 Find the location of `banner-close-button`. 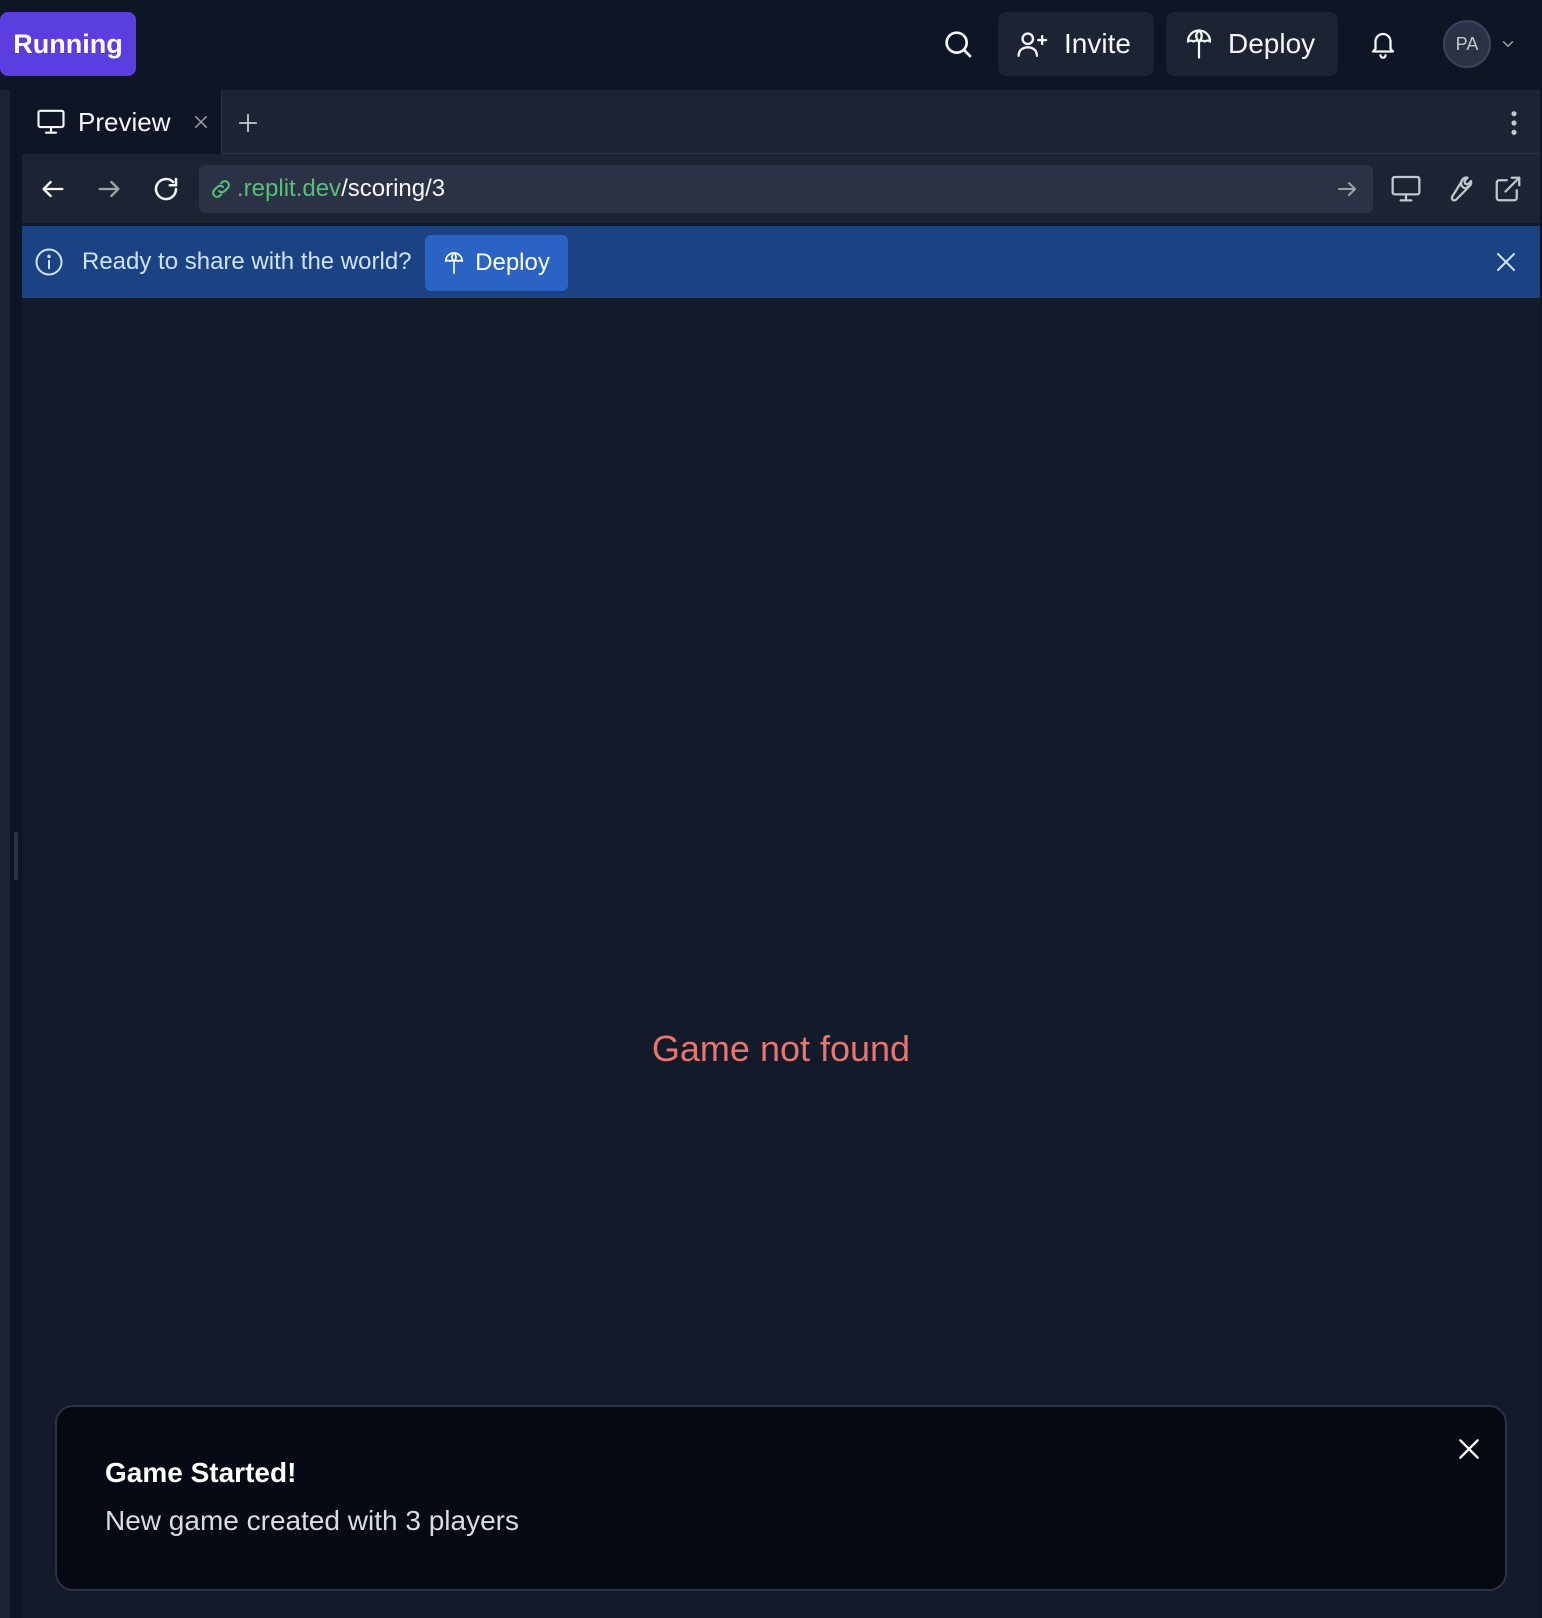

banner-close-button is located at coordinates (1506, 262).